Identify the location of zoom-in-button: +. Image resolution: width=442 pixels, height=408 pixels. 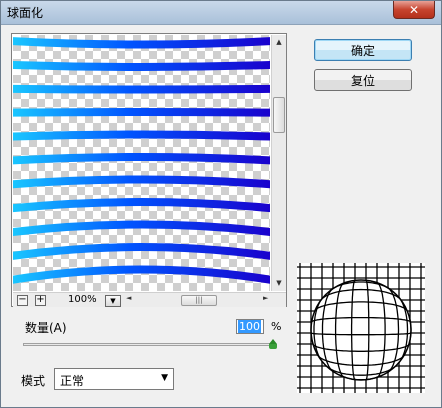
(40, 300).